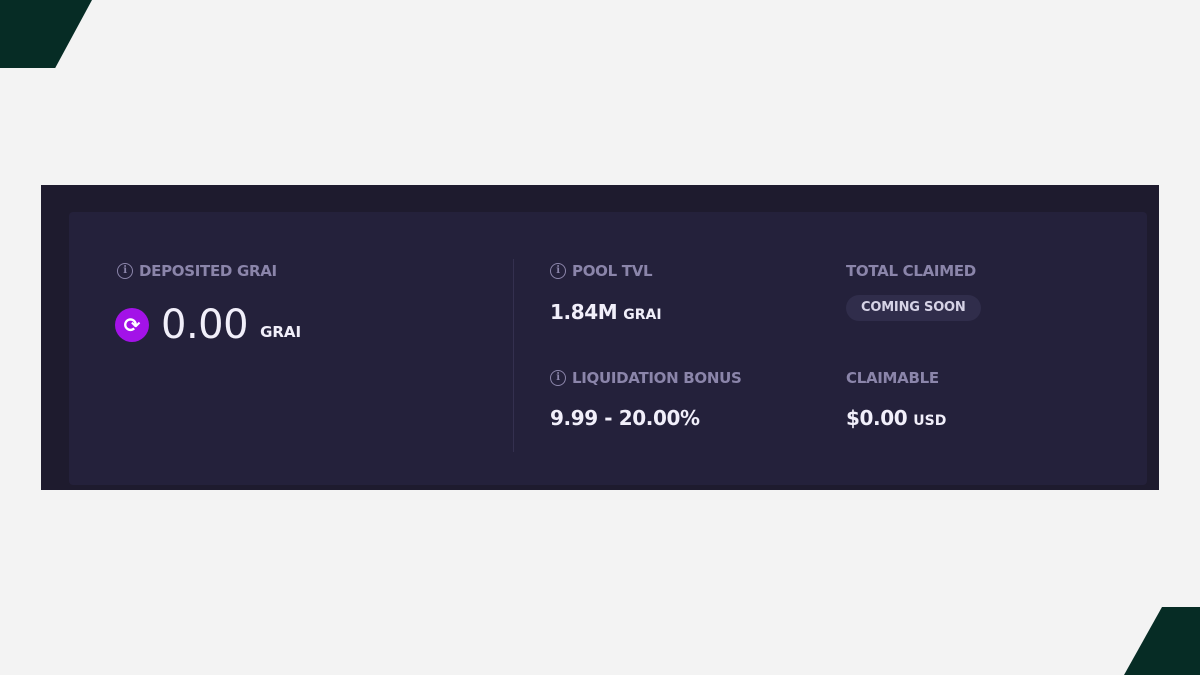  I want to click on pool-tvl-value: 1.84M GRAI, so click(606, 312).